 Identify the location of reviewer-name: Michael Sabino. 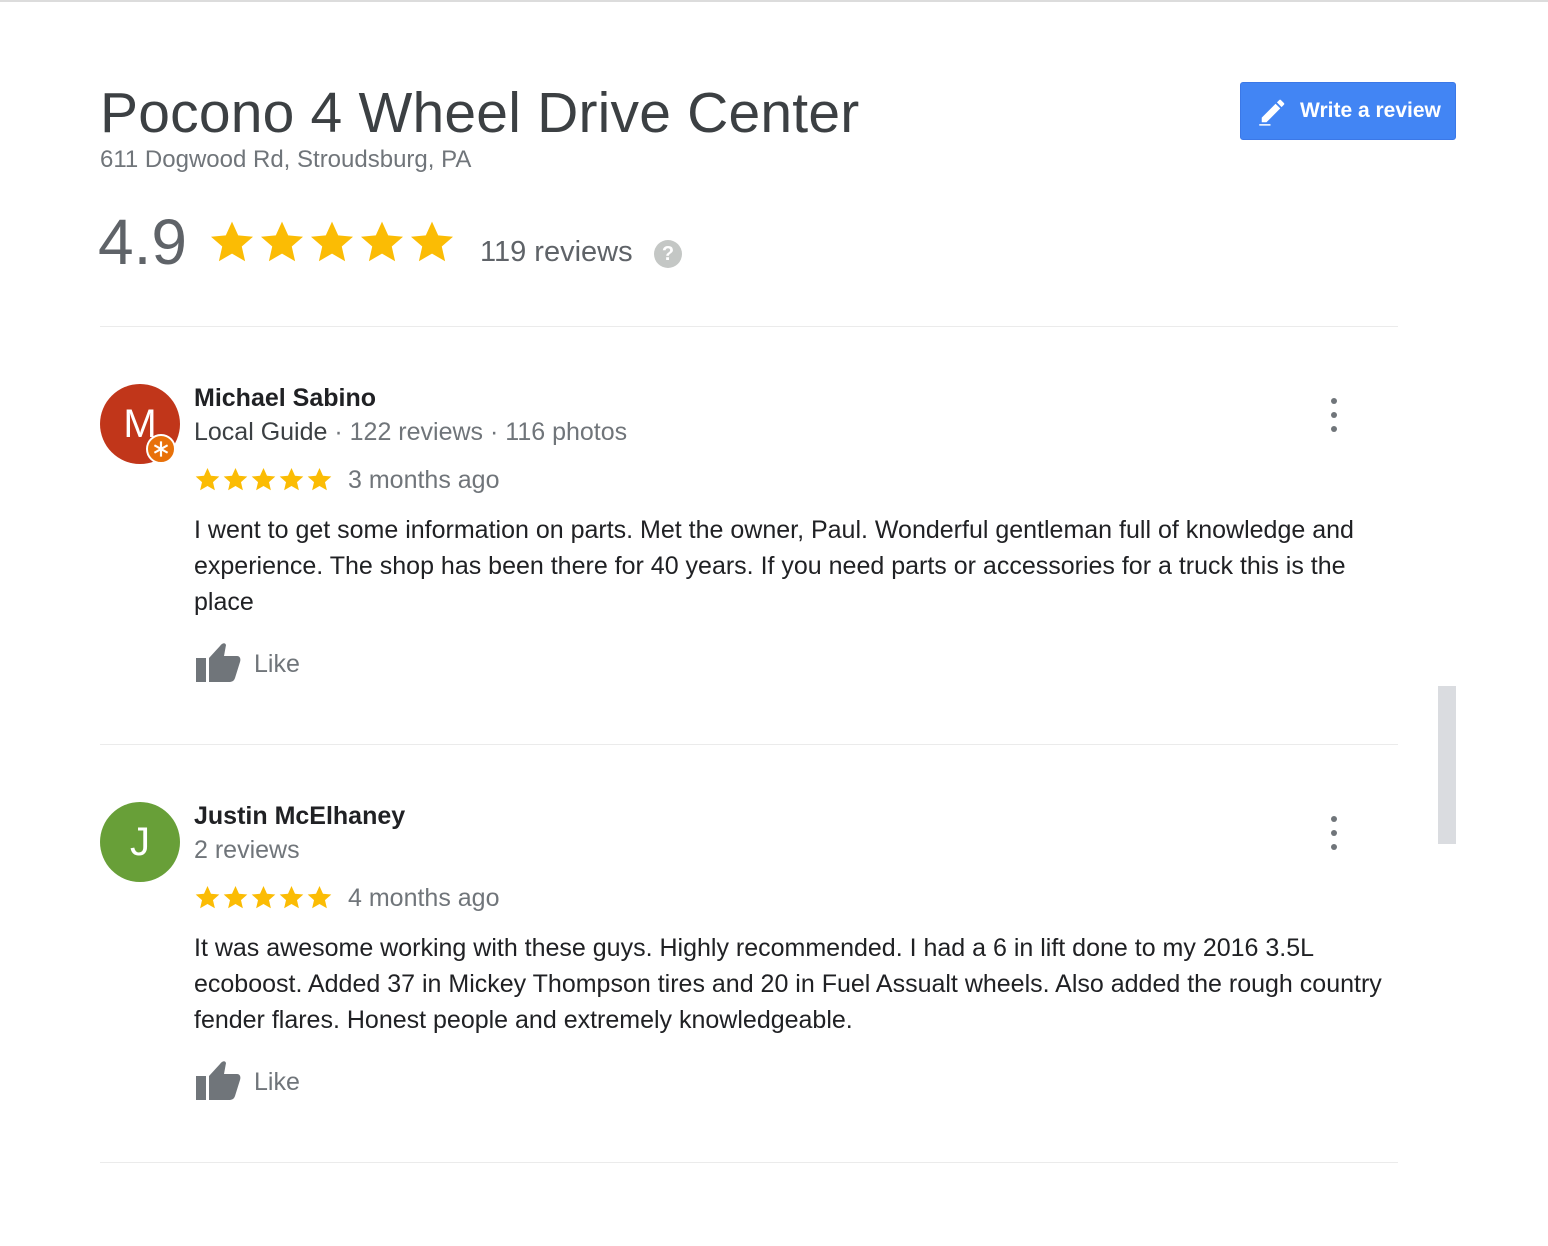
(285, 398).